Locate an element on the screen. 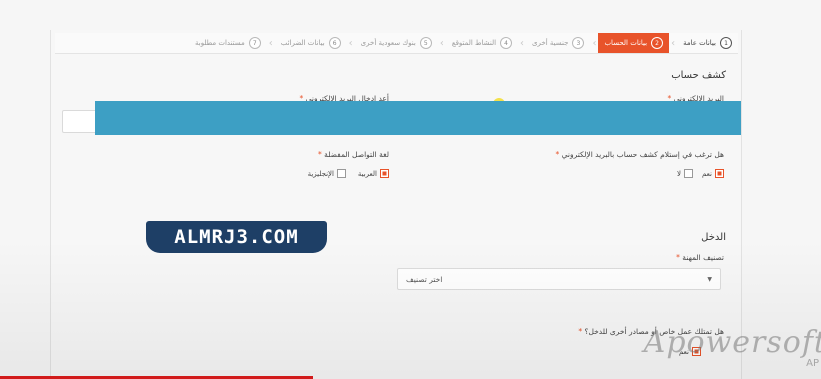 The image size is (821, 379). no-label: لا is located at coordinates (679, 173).